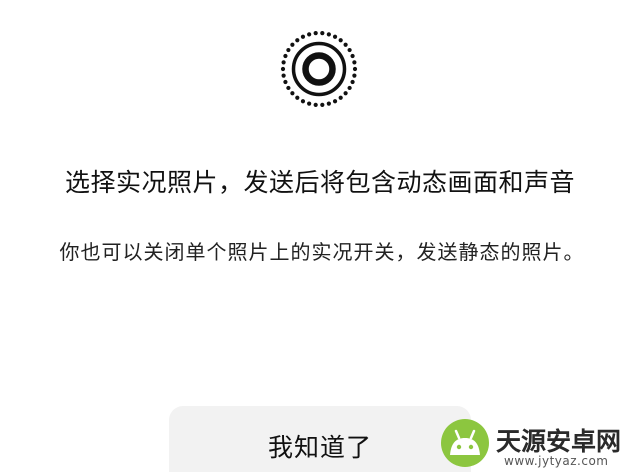 This screenshot has width=640, height=472. I want to click on dialog-description: 你也可以关闭单个照片上的实况开关，发送静态的照片。, so click(322, 252).